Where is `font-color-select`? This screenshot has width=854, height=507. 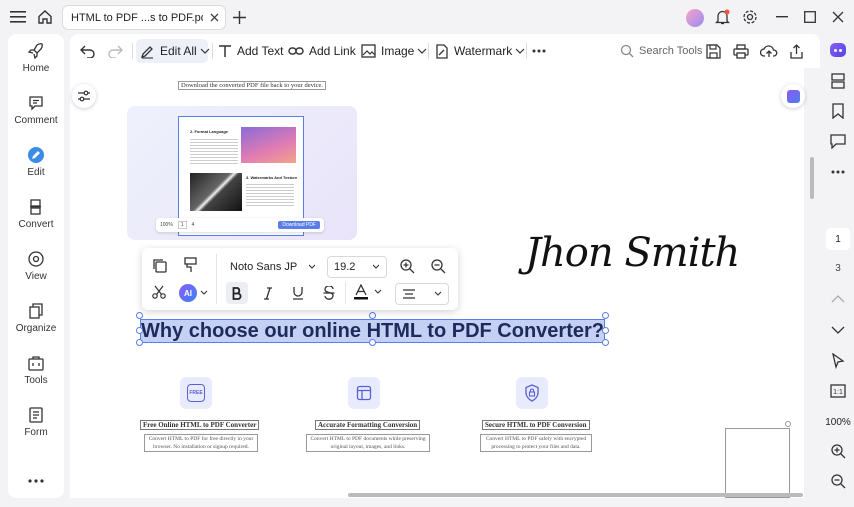 font-color-select is located at coordinates (368, 292).